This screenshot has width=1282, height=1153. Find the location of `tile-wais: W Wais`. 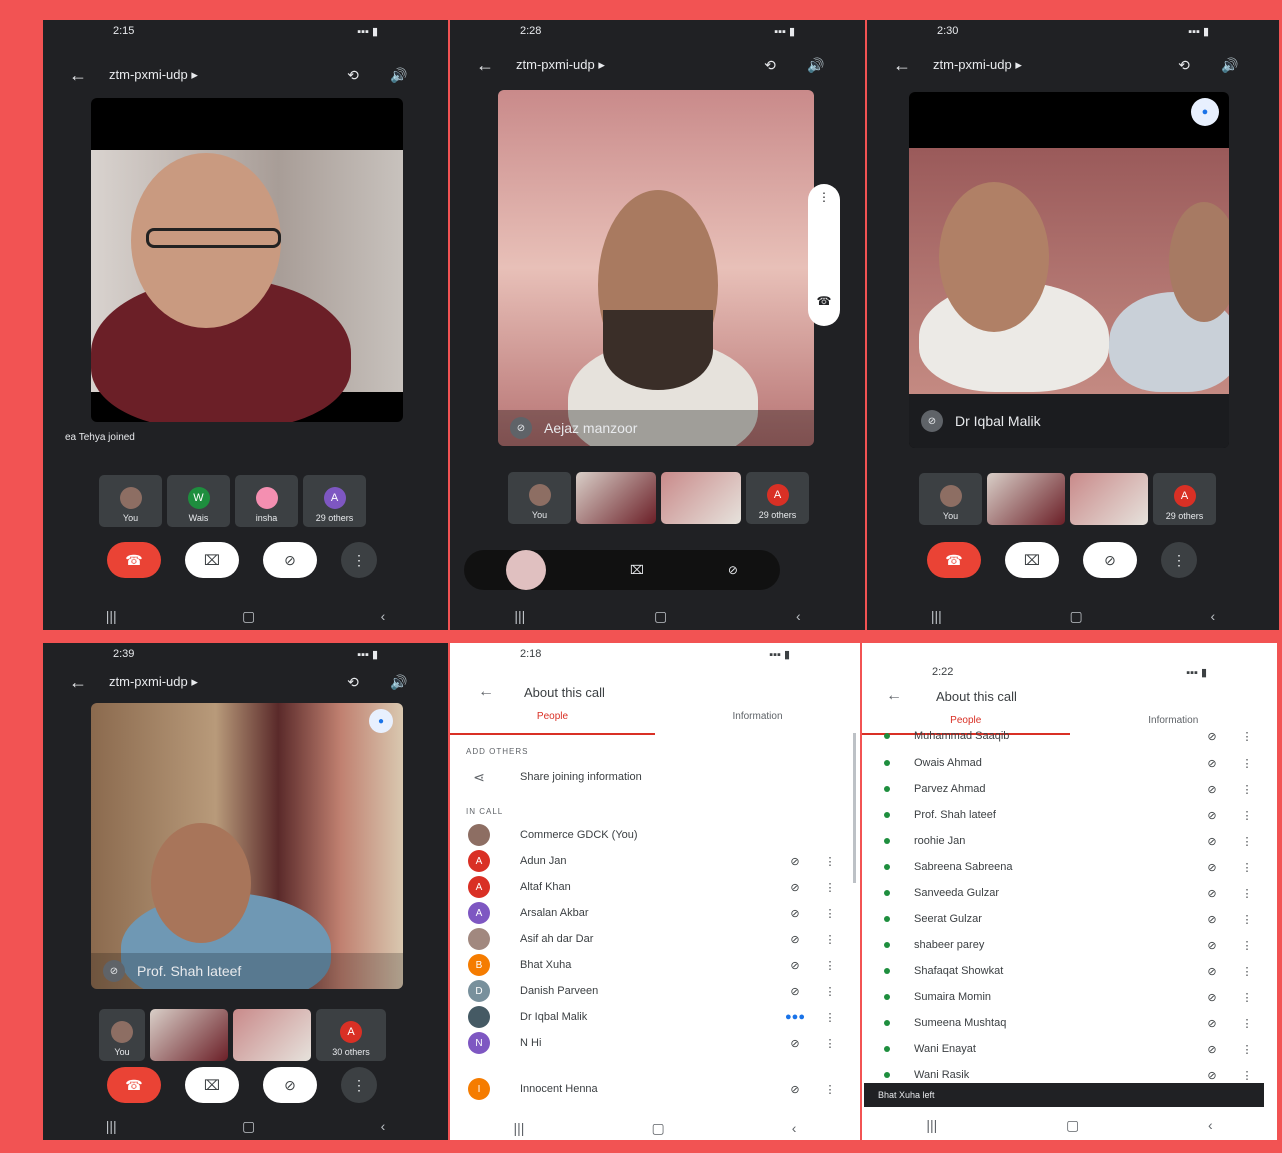

tile-wais: W Wais is located at coordinates (198, 501).